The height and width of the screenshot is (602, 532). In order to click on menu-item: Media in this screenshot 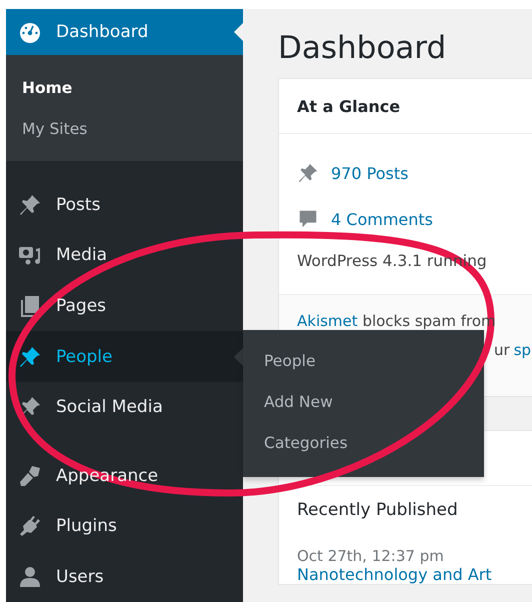, I will do `click(124, 255)`.